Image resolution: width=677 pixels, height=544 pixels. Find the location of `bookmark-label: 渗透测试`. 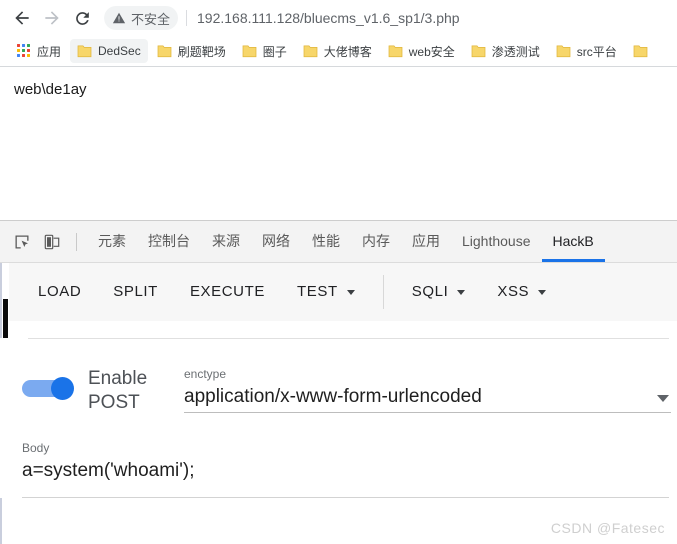

bookmark-label: 渗透测试 is located at coordinates (515, 51).